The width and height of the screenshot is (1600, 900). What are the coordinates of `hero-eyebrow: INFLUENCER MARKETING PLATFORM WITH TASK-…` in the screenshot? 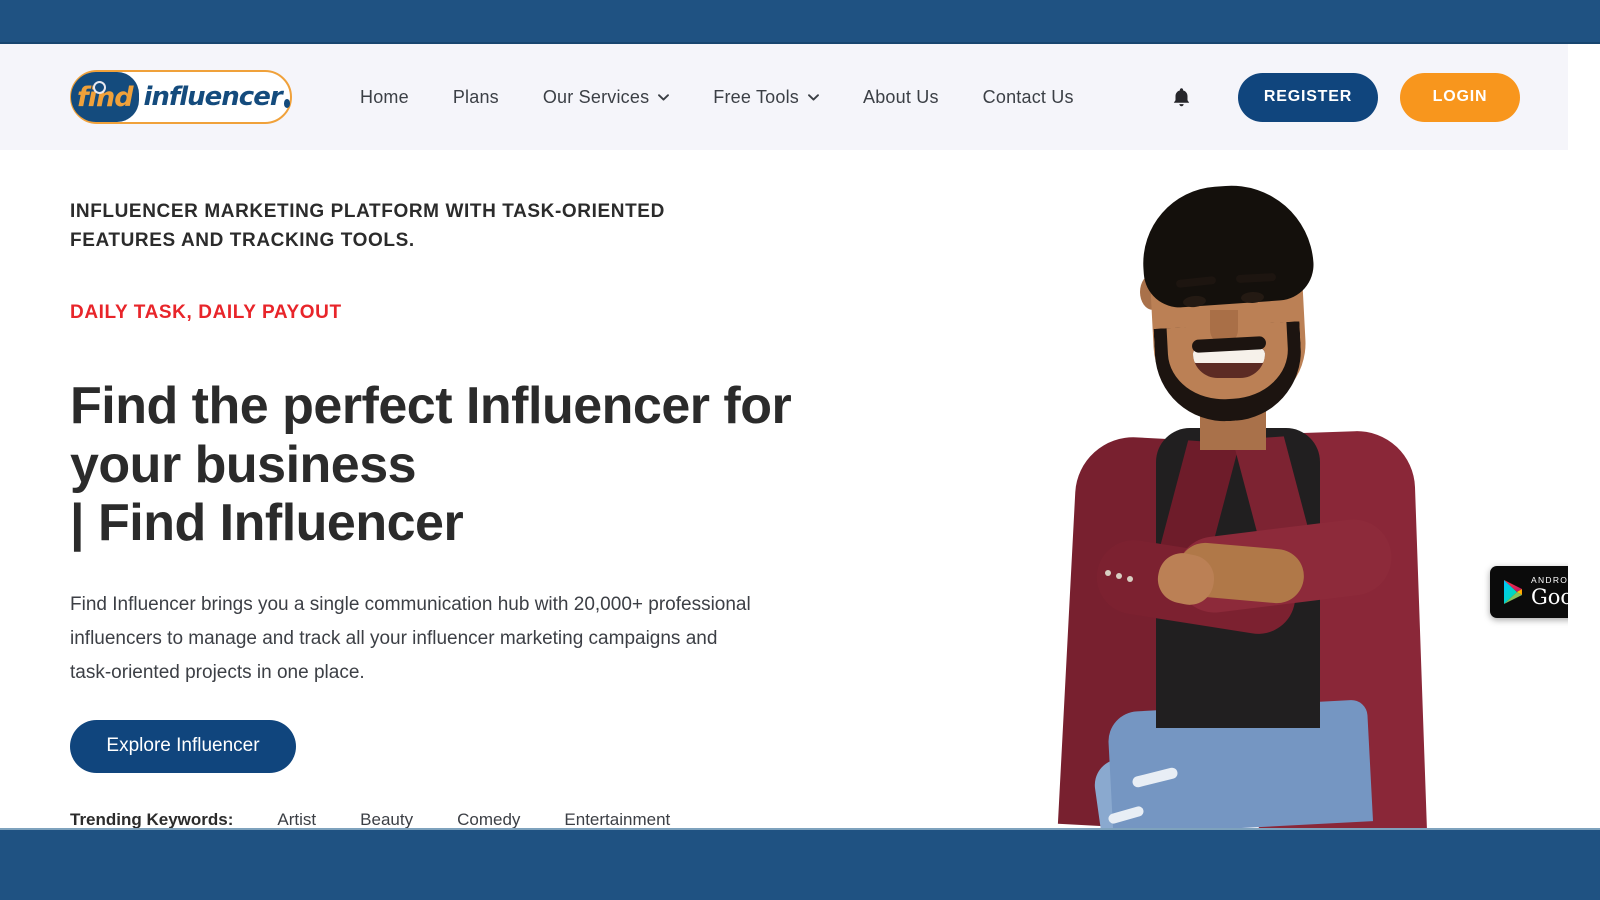 It's located at (367, 226).